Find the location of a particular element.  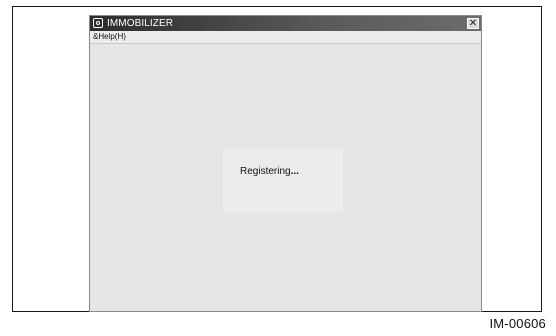

close-icon: ✕ is located at coordinates (473, 23).